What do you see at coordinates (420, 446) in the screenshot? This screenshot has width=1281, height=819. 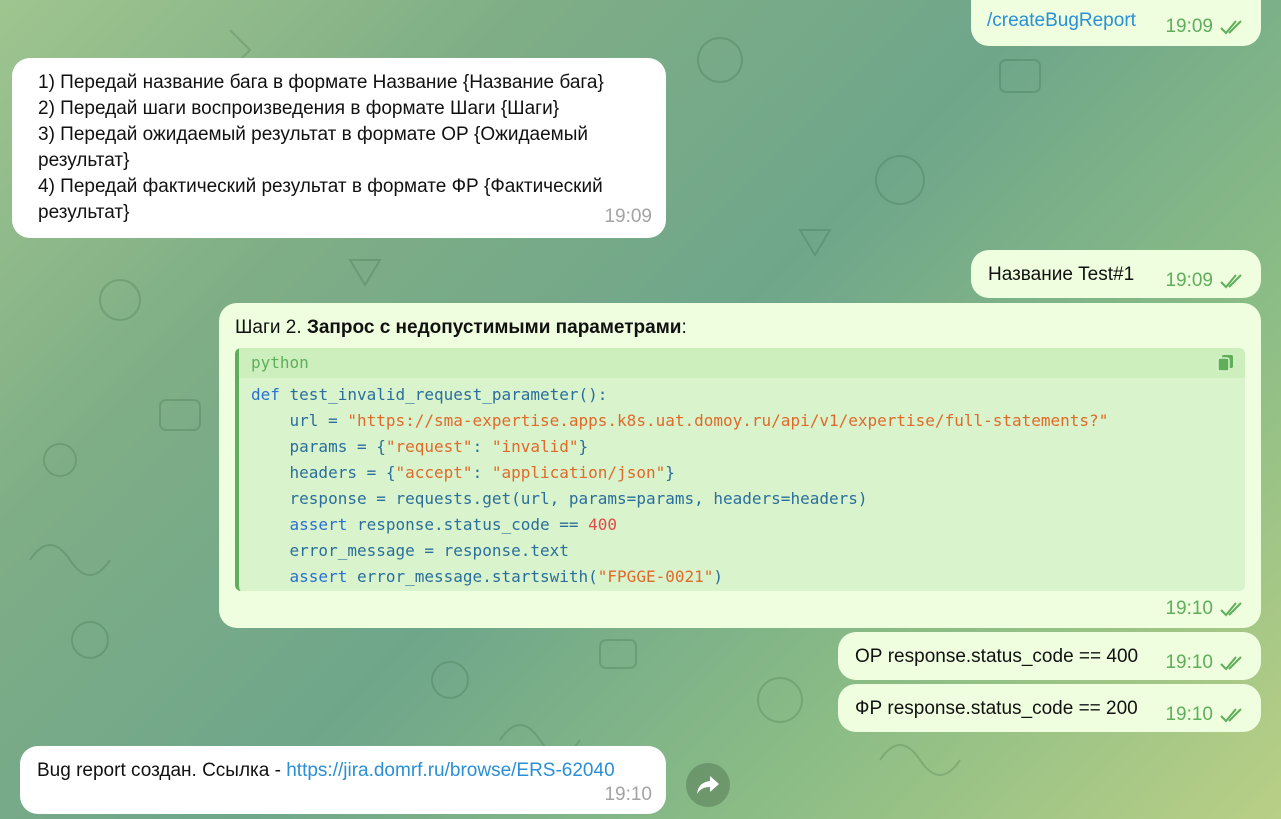 I see `code-line: params = {"request": "invalid"}` at bounding box center [420, 446].